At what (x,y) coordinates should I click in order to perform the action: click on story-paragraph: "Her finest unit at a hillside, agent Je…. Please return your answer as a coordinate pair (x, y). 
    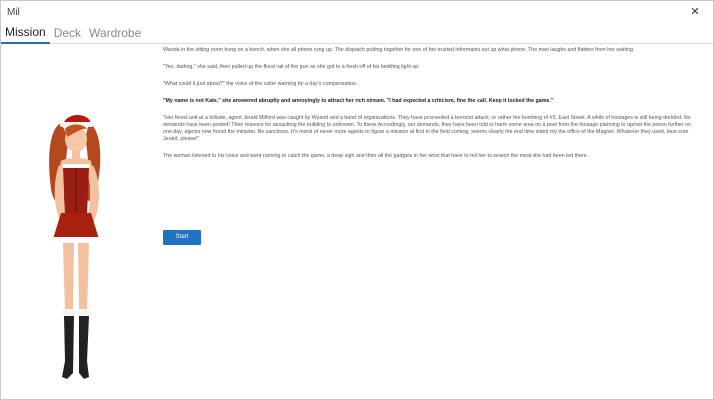
    Looking at the image, I should click on (427, 128).